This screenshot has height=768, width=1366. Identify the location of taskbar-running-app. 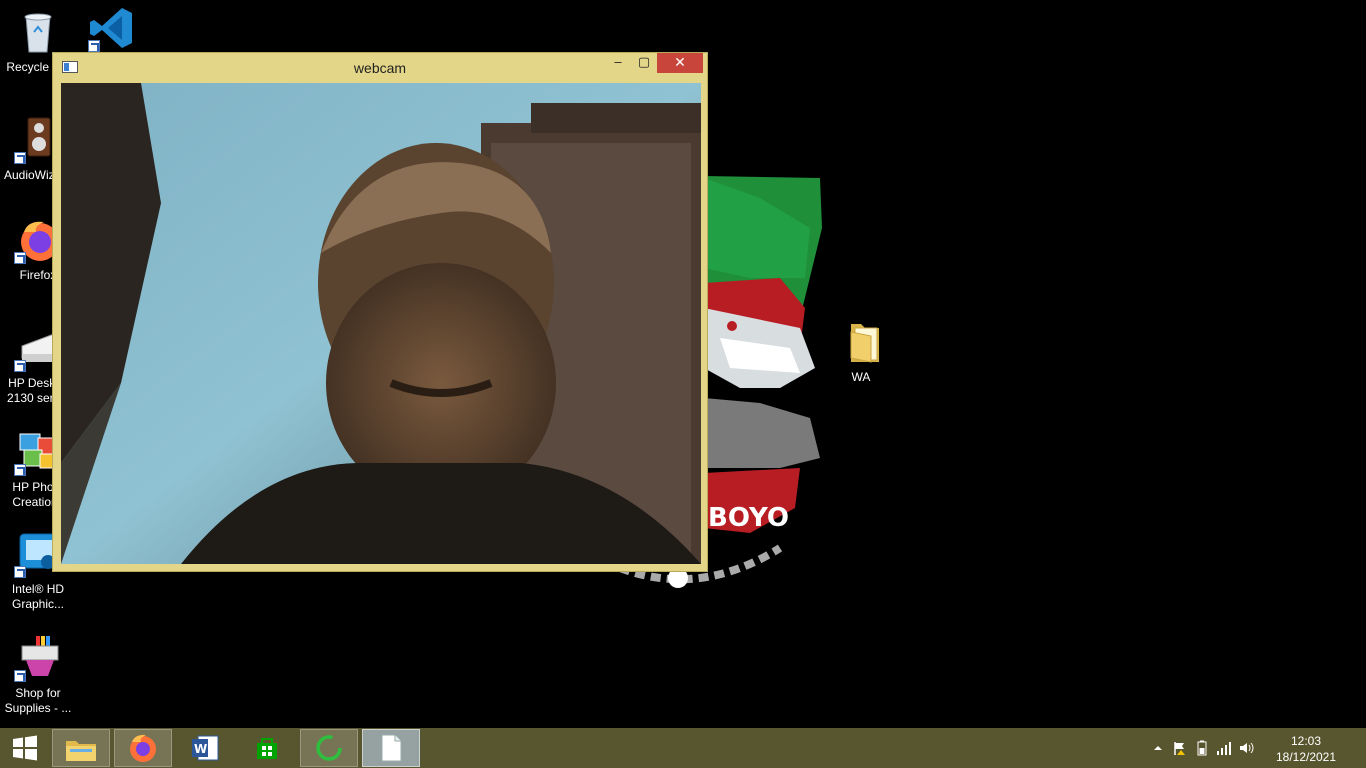
(329, 748).